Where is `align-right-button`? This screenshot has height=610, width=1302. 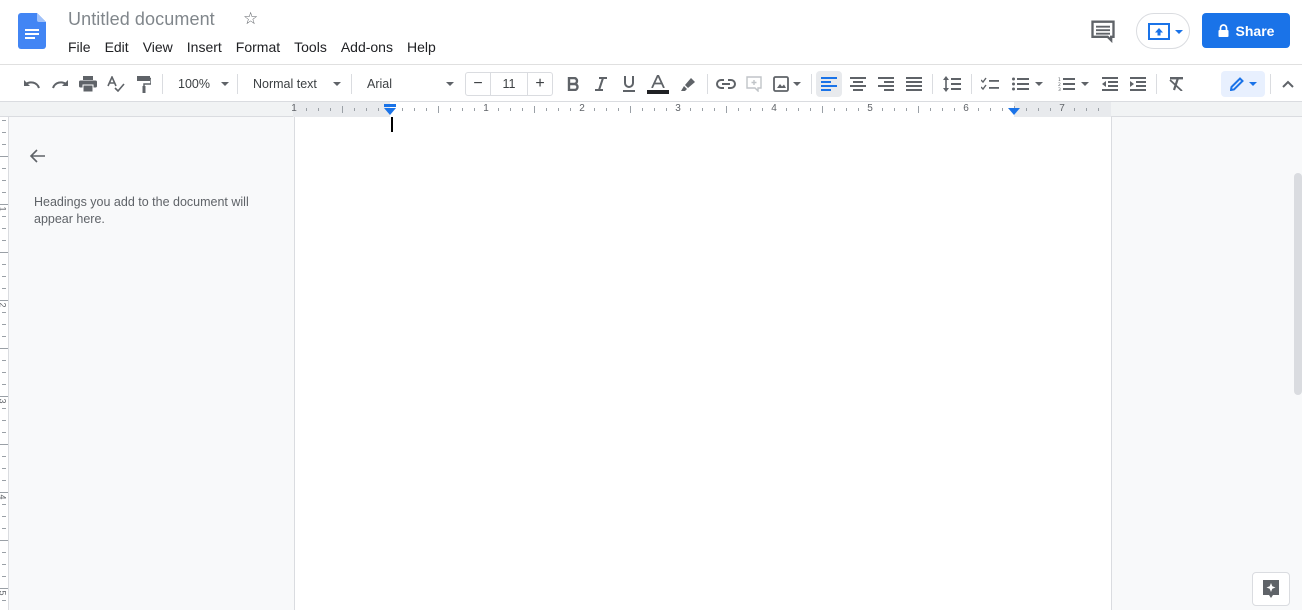 align-right-button is located at coordinates (886, 84).